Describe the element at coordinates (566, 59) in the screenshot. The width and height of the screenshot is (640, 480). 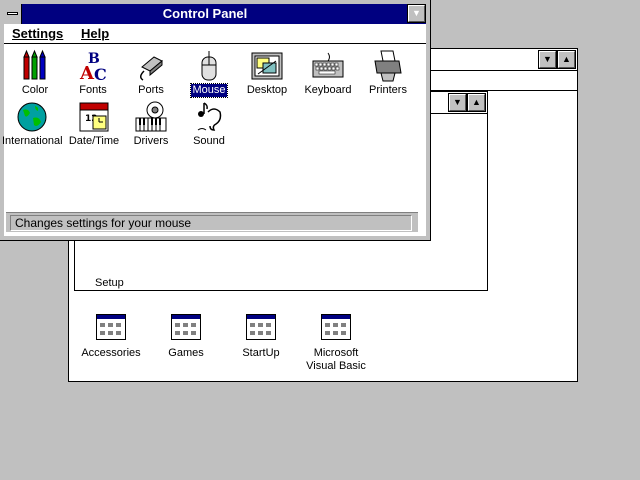
I see `maximize-button: ▲` at that location.